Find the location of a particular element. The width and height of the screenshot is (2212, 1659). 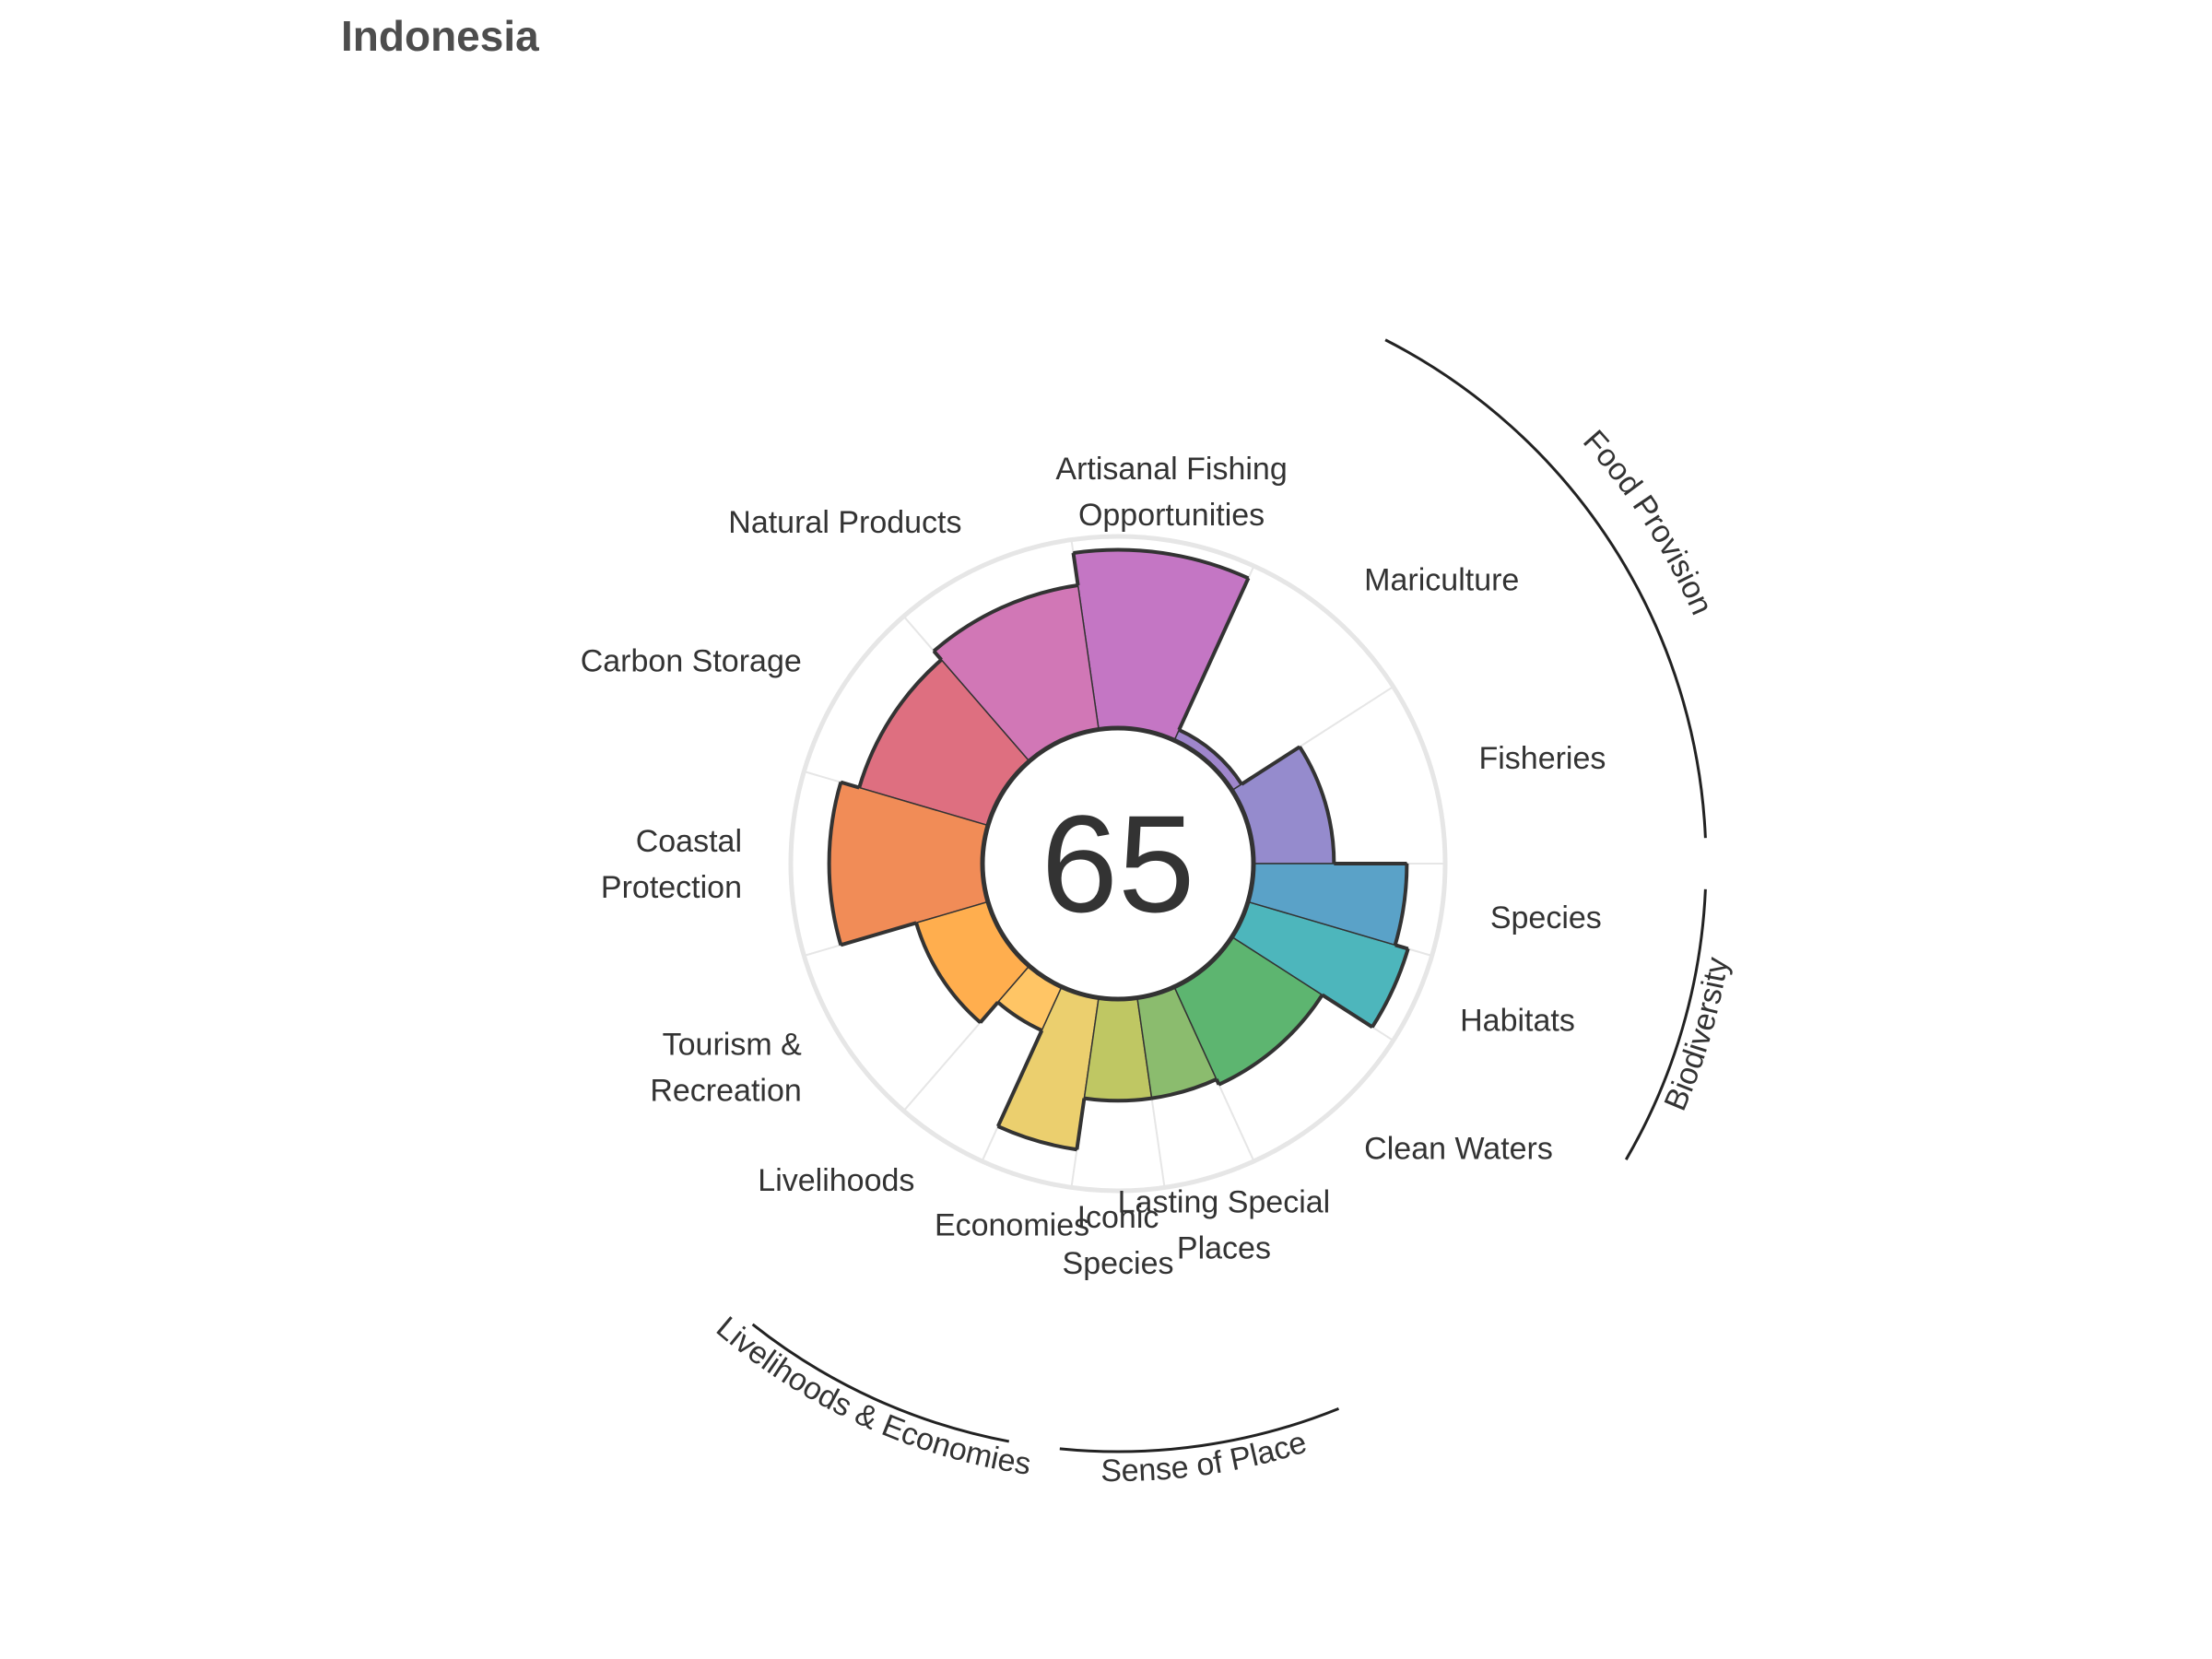

petal-label-species: Species is located at coordinates (1546, 917).